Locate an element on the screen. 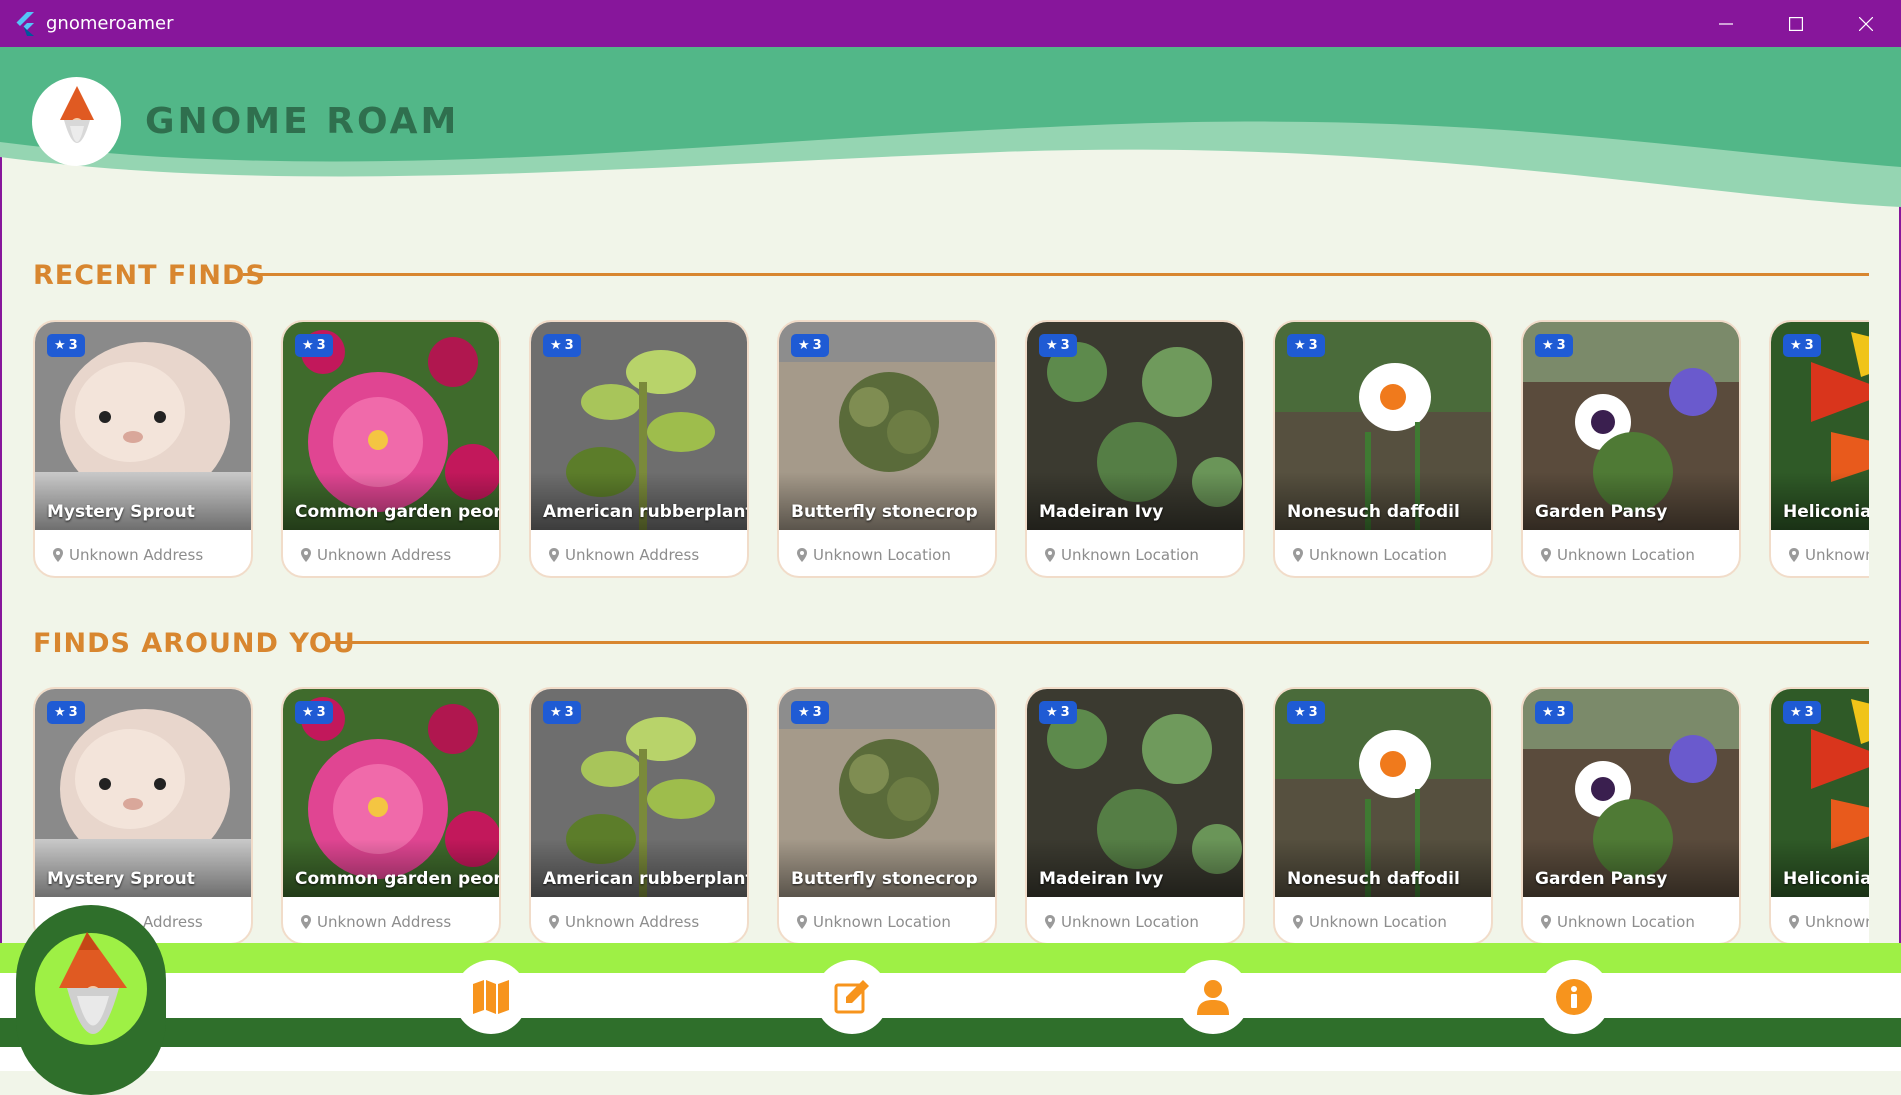  gnome-home-icon is located at coordinates (93, 983).